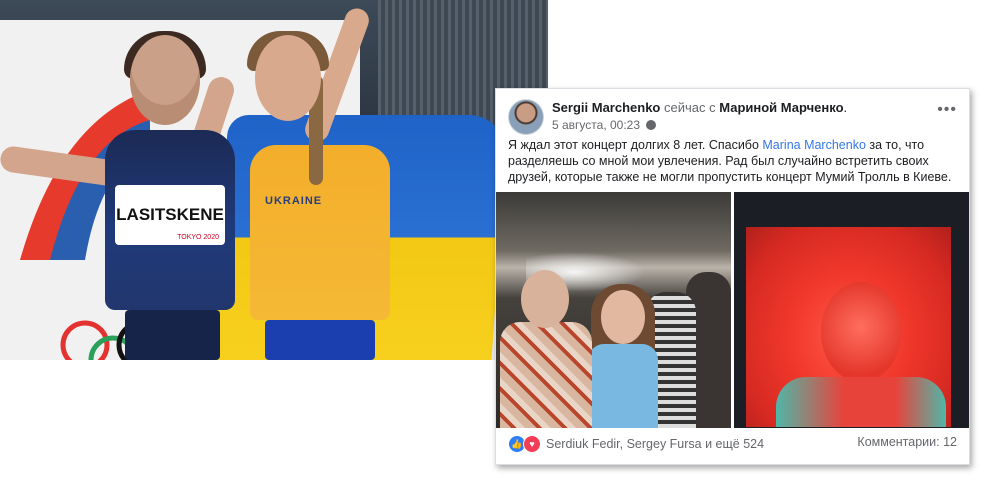 This screenshot has width=1000, height=500. I want to click on athlete-right: UKRAINE, so click(320, 182).